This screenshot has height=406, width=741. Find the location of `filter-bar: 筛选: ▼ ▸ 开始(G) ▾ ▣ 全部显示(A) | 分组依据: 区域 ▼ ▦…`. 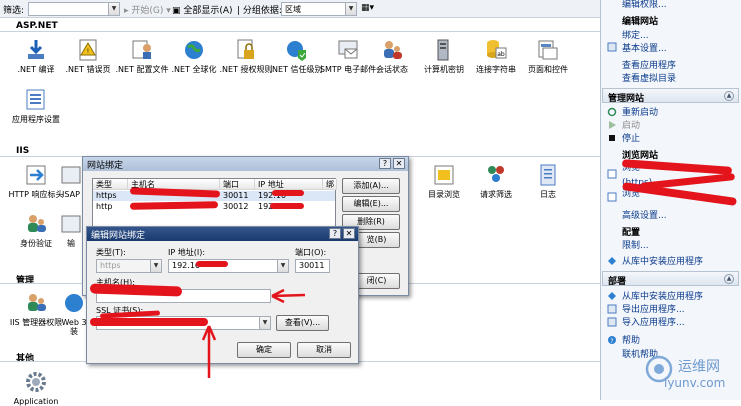

filter-bar: 筛选: ▼ ▸ 开始(G) ▾ ▣ 全部显示(A) | 分组依据: 区域 ▼ ▦… is located at coordinates (300, 9).